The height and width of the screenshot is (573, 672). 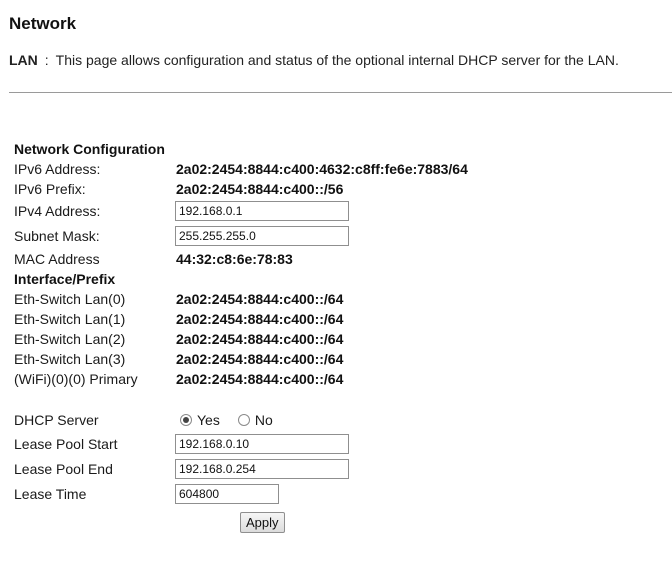 I want to click on subnet-mask-field, so click(x=262, y=236).